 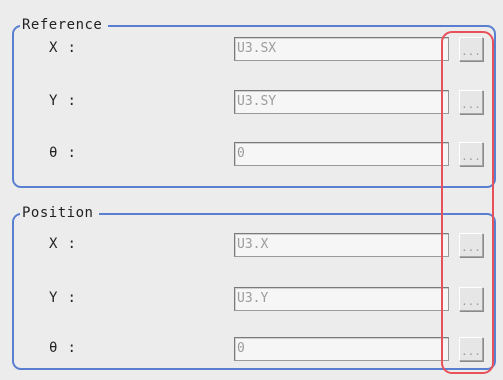 What do you see at coordinates (64, 25) in the screenshot?
I see `reference-group-title: Reference` at bounding box center [64, 25].